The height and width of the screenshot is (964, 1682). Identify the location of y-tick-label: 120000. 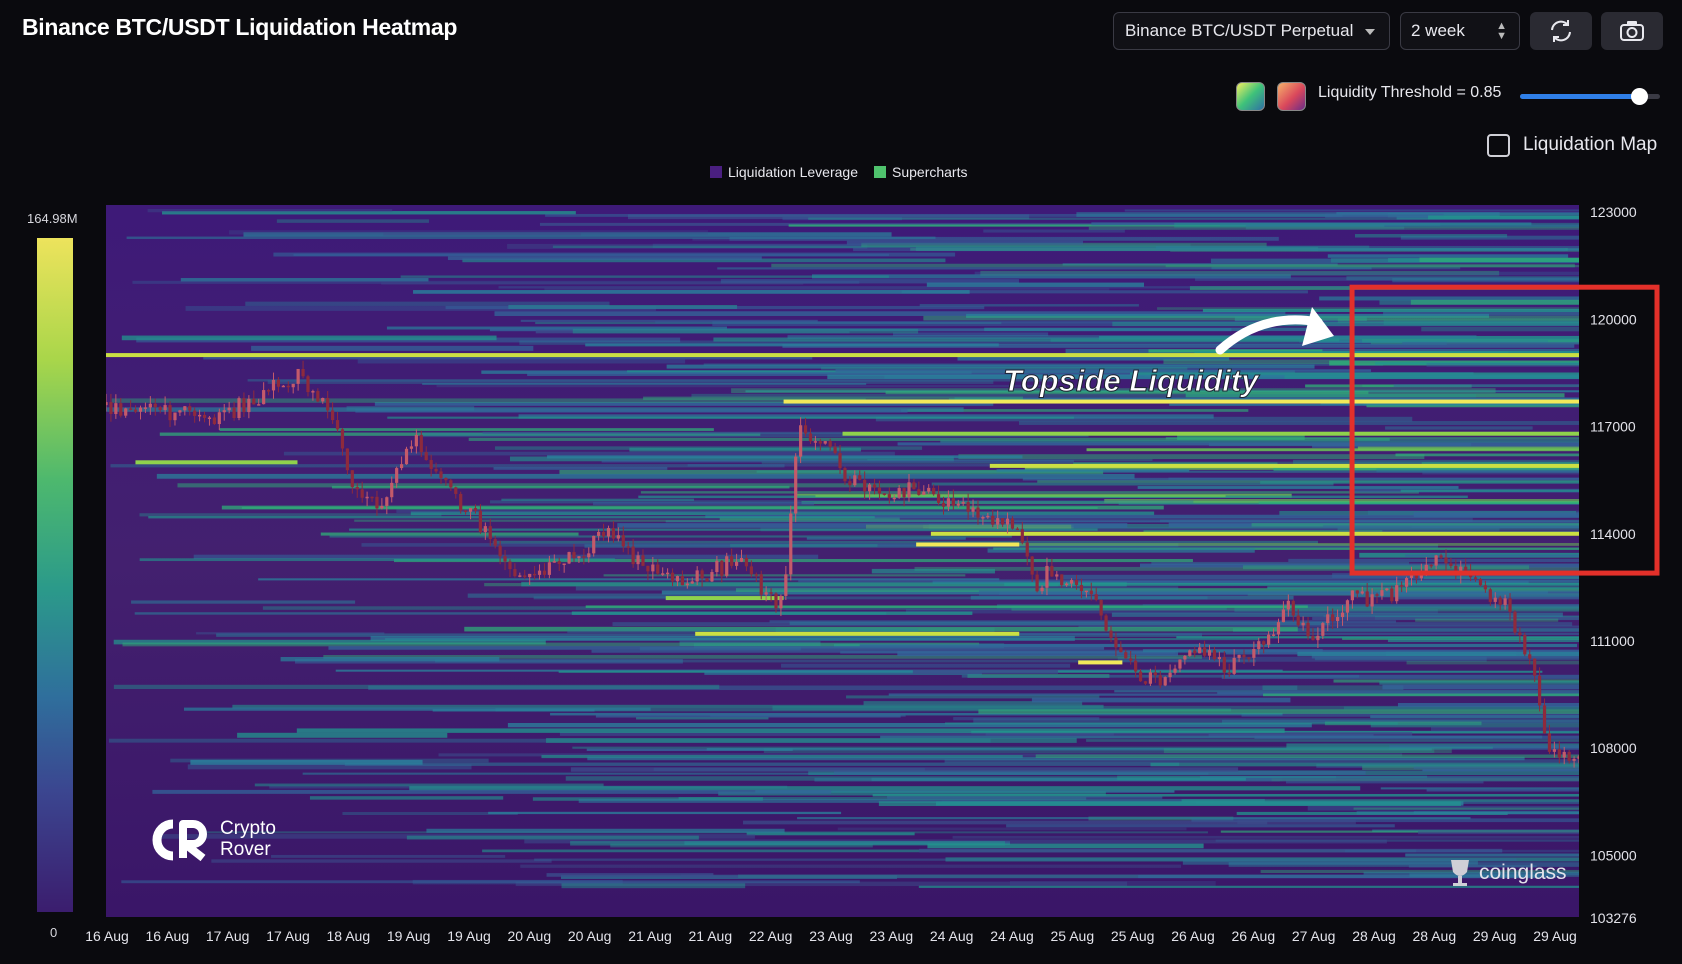
(1613, 319).